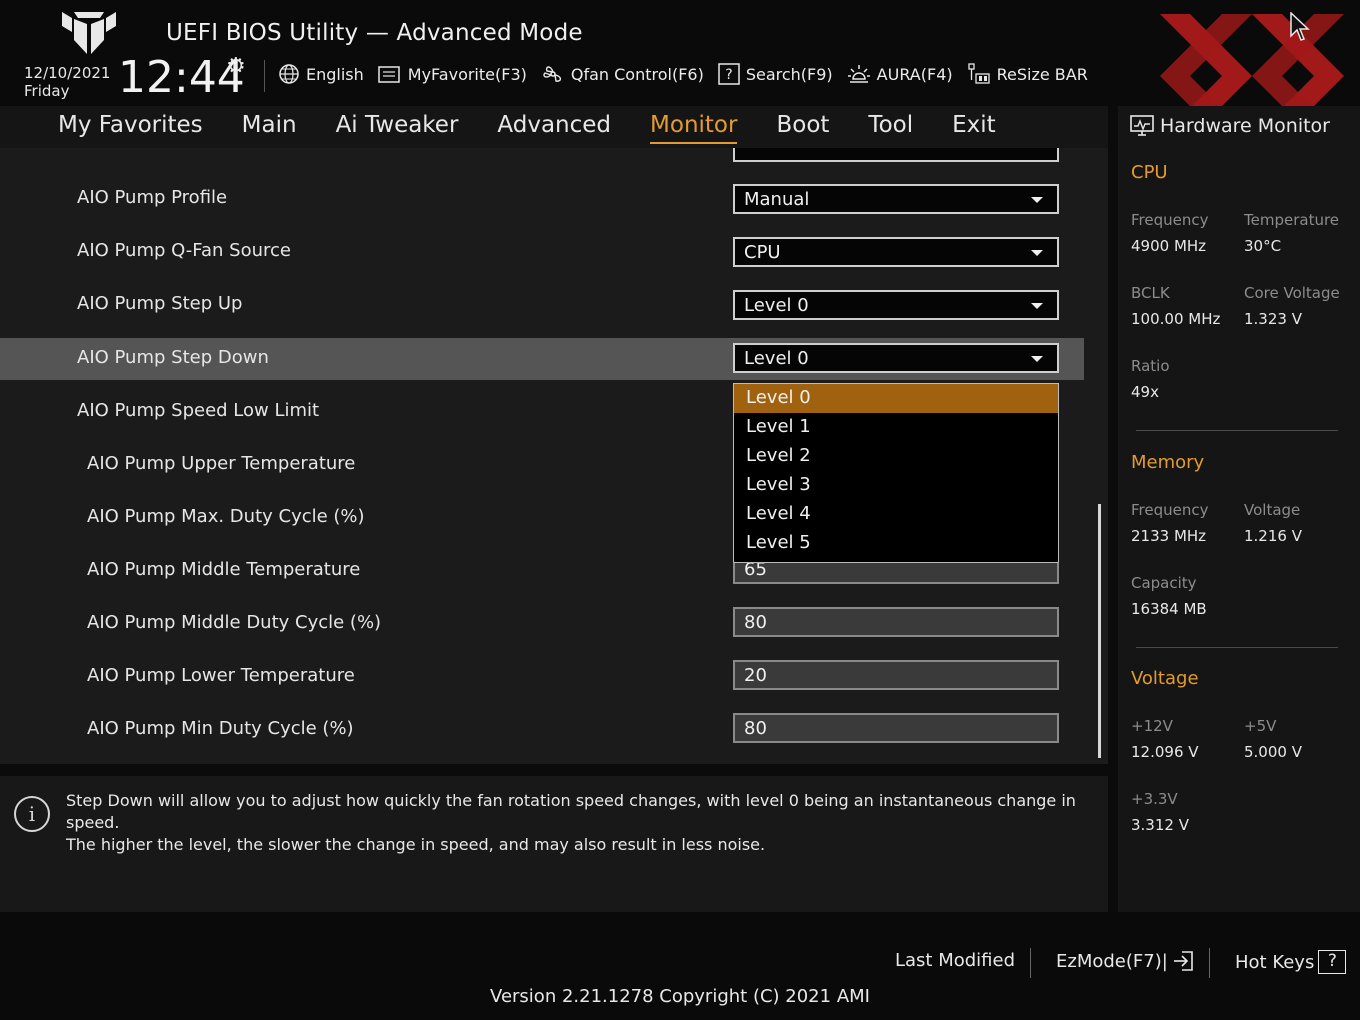 The height and width of the screenshot is (1020, 1360). I want to click on tab-main: Main, so click(279, 127).